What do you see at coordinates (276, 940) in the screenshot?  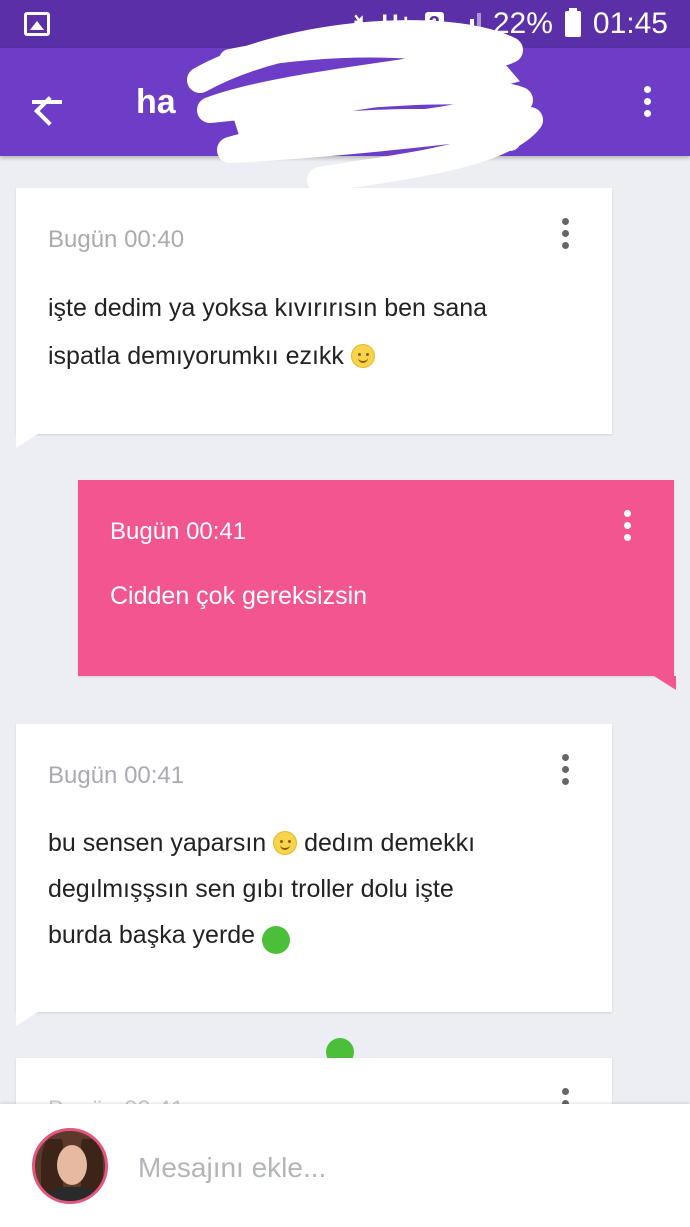 I see `green-dot` at bounding box center [276, 940].